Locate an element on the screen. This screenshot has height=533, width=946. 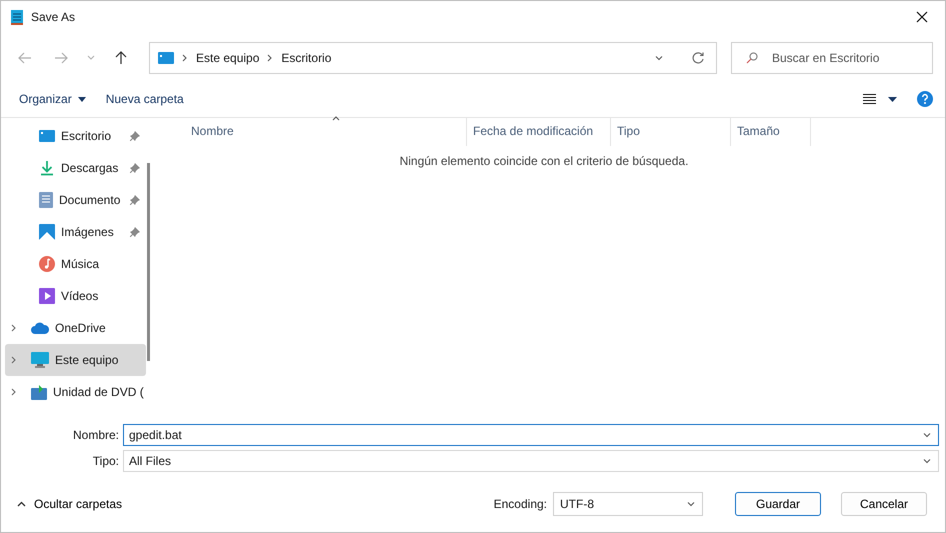
encoding-label: Encoding: is located at coordinates (520, 504).